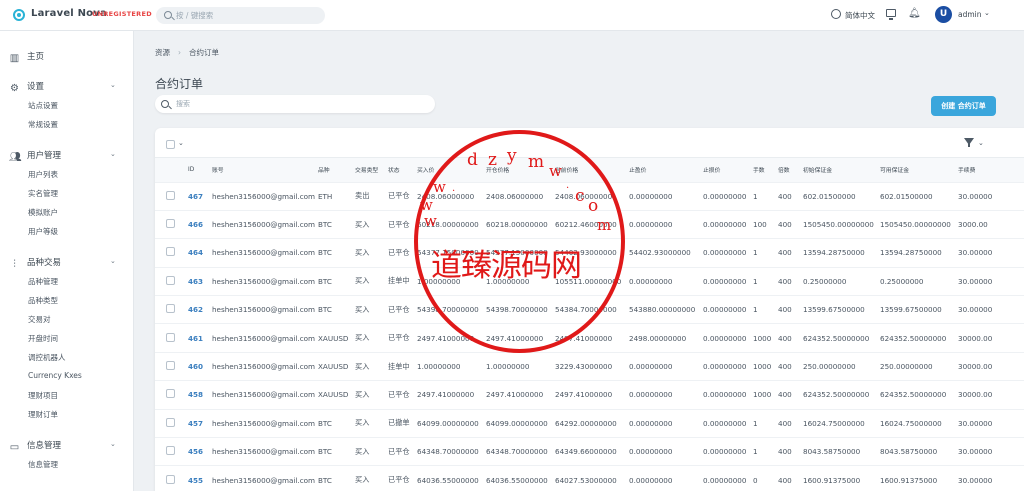 The image size is (1024, 491). I want to click on sidebar-group-trade: ⫶ 品种交易, so click(35, 263).